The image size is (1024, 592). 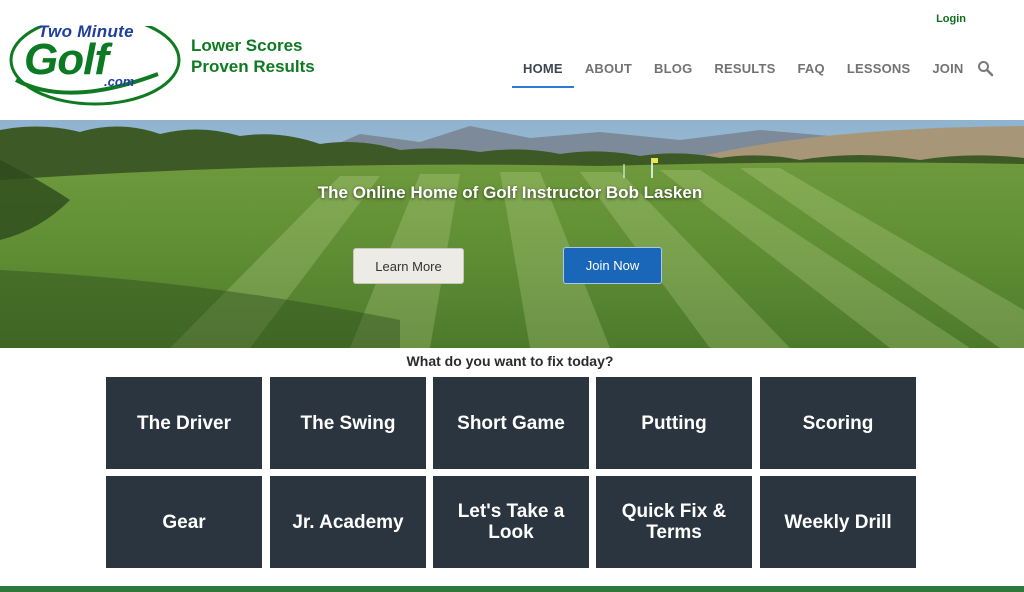 I want to click on tagline-line-1: Lower Scores, so click(x=247, y=45).